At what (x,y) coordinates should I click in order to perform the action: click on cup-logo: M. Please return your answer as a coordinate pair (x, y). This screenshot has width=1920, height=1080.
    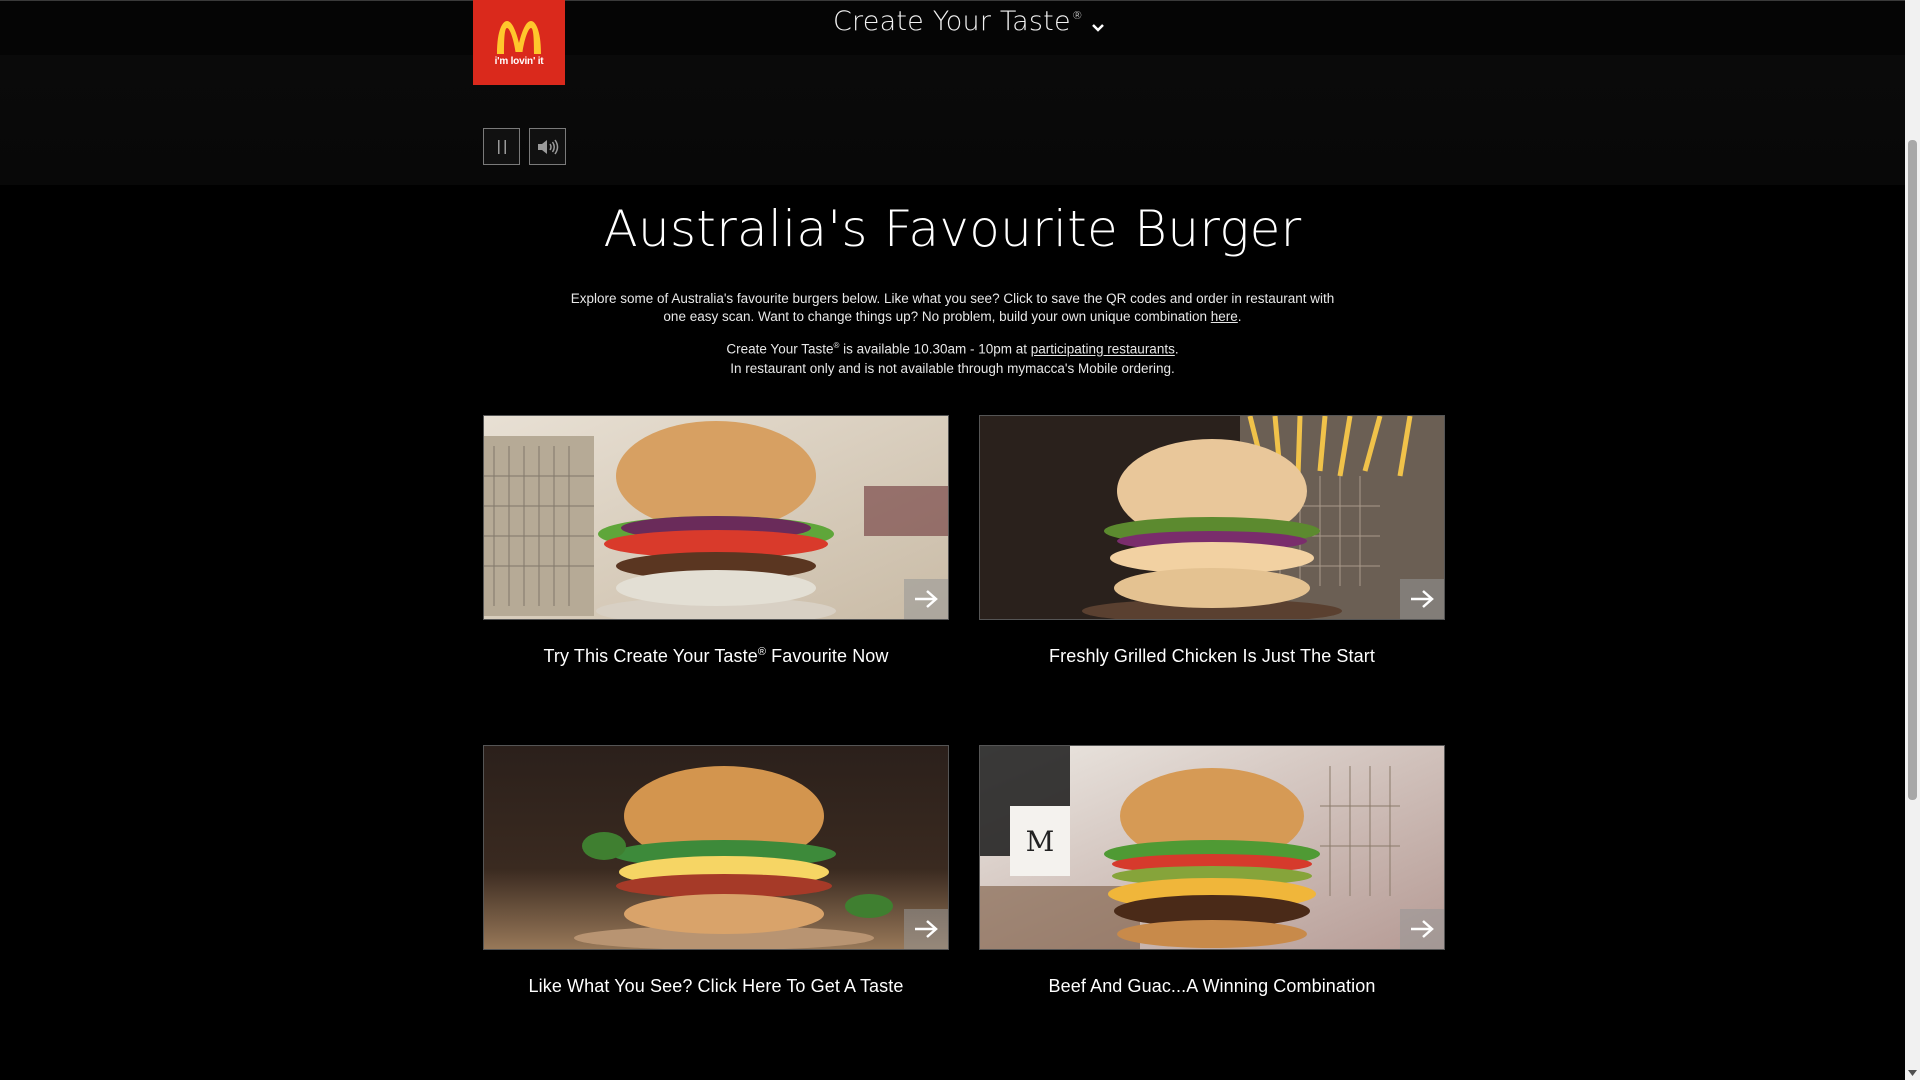
    Looking at the image, I should click on (1040, 841).